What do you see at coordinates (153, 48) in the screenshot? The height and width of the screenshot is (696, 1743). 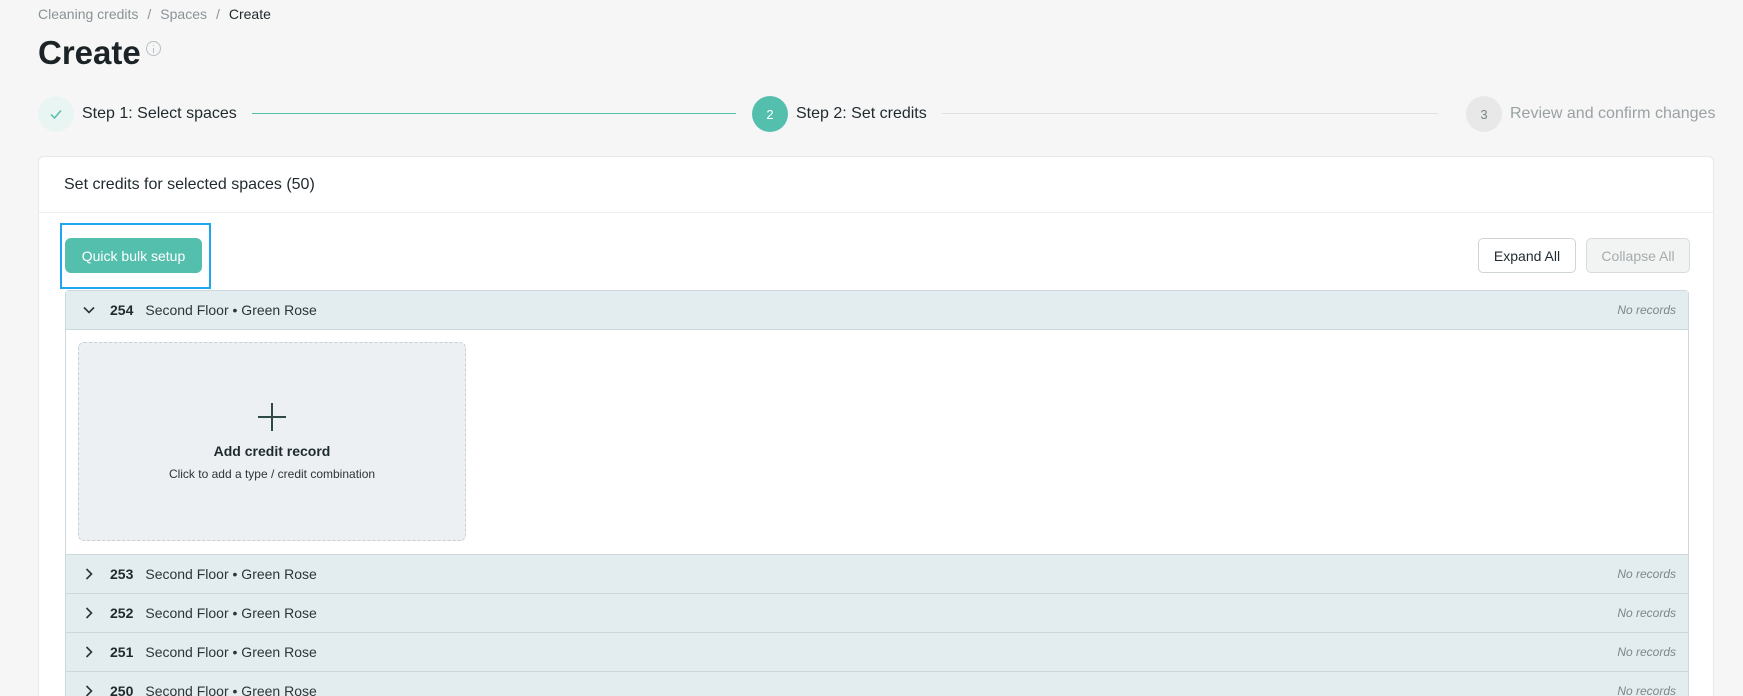 I see `info-icon` at bounding box center [153, 48].